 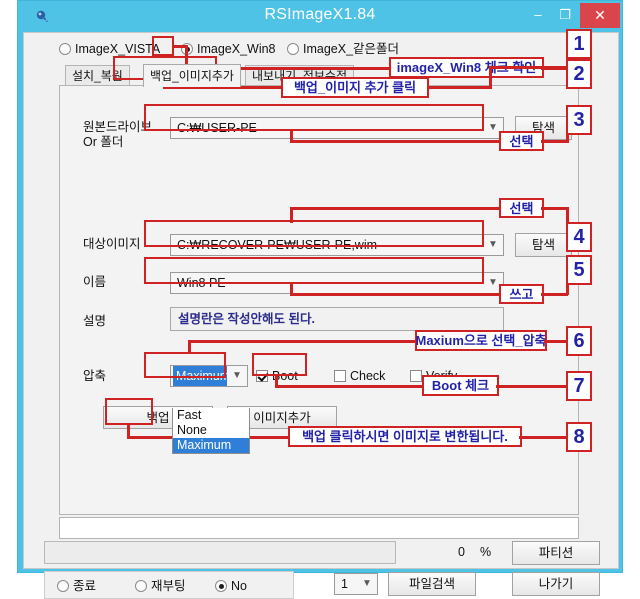 I want to click on chevron-down-icon-count: ▼, so click(x=367, y=584).